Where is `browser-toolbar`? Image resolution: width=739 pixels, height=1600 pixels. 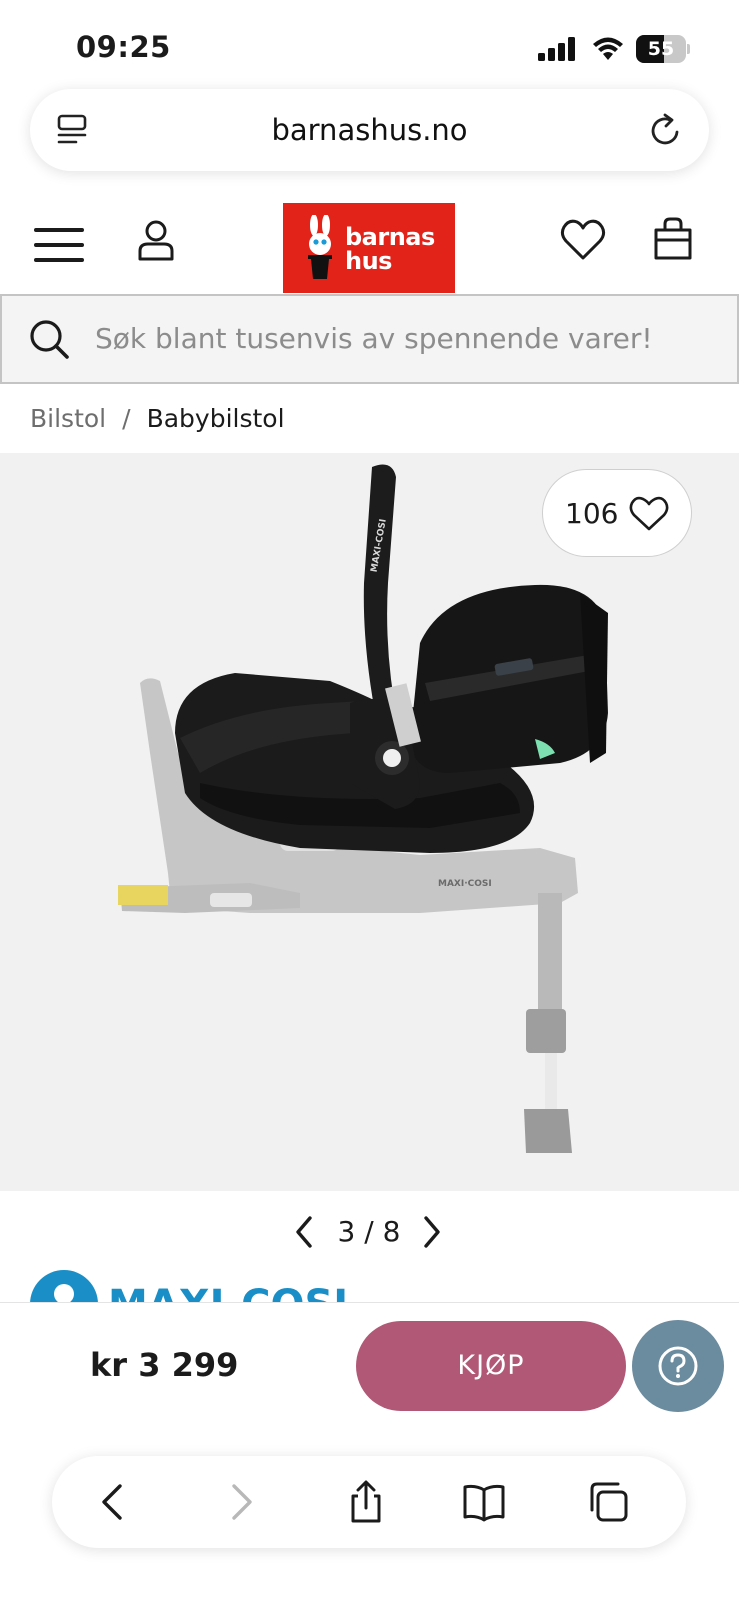 browser-toolbar is located at coordinates (369, 1502).